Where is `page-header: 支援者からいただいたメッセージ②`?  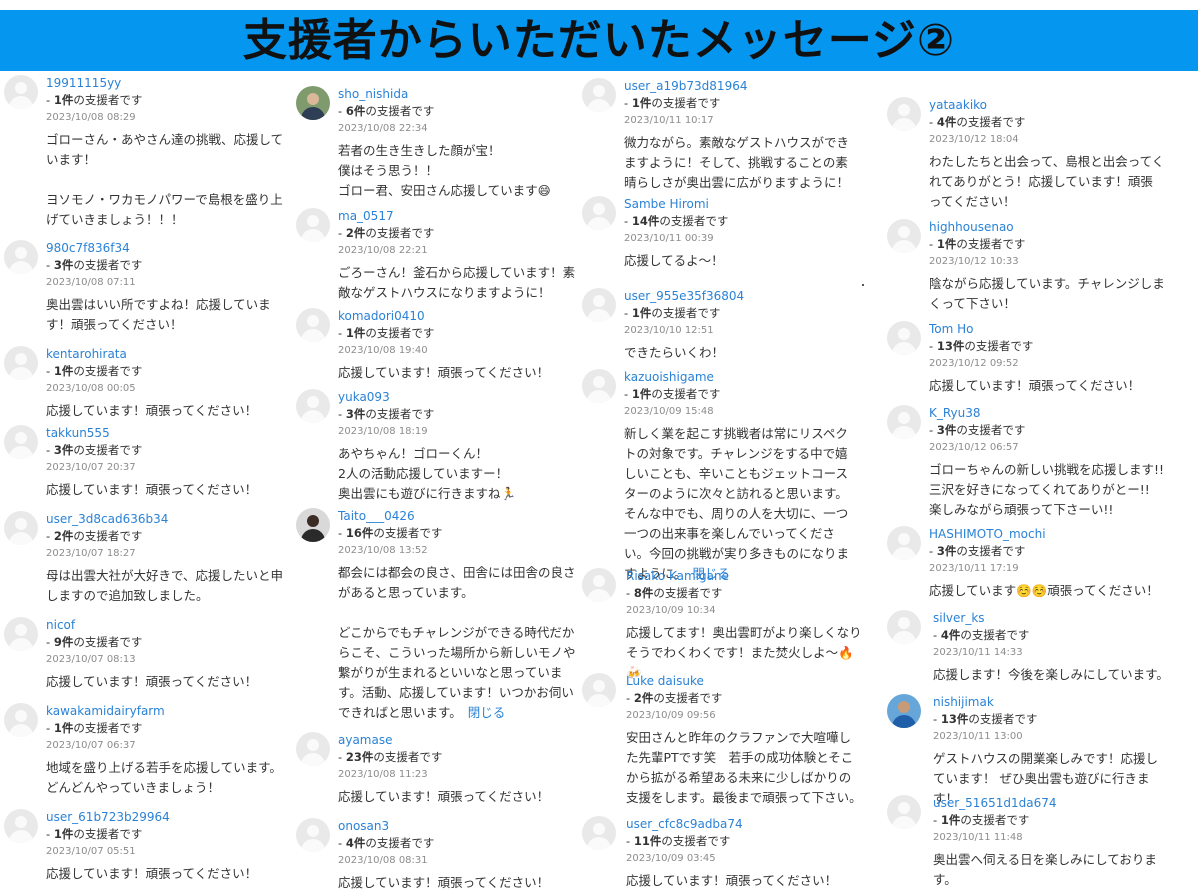
page-header: 支援者からいただいたメッセージ② is located at coordinates (599, 40).